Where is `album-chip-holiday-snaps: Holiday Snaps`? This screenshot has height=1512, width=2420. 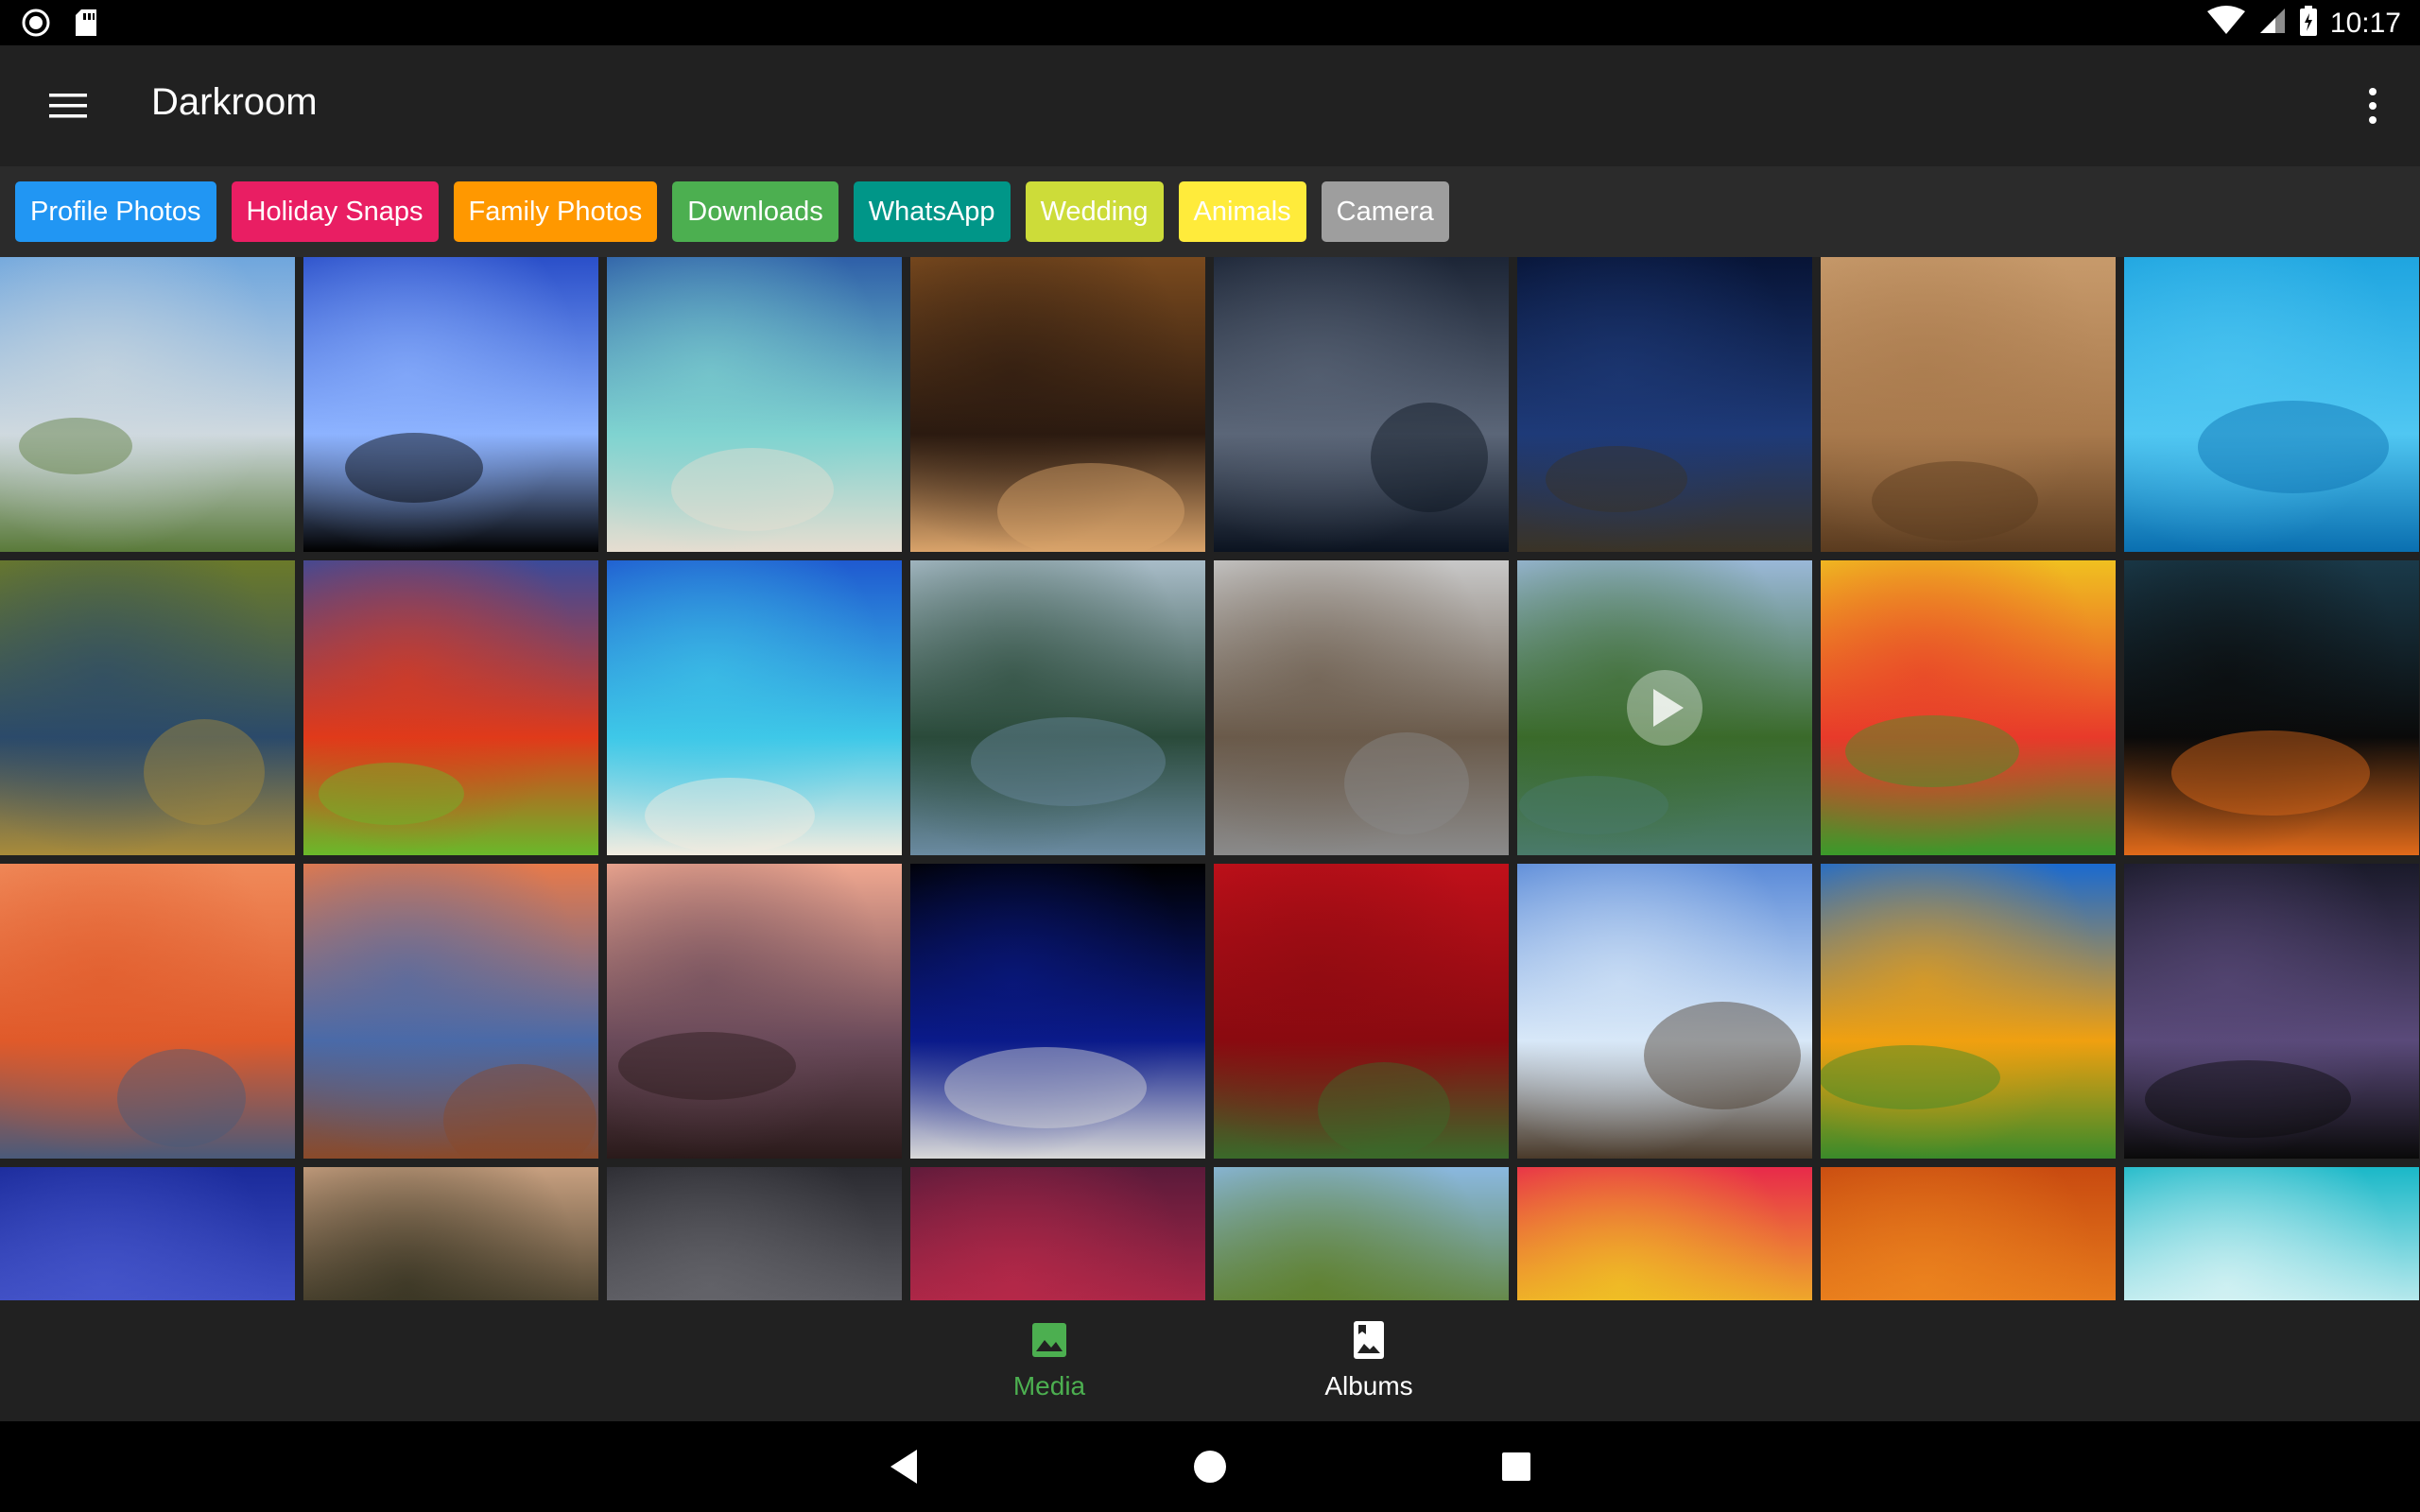 album-chip-holiday-snaps: Holiday Snaps is located at coordinates (335, 211).